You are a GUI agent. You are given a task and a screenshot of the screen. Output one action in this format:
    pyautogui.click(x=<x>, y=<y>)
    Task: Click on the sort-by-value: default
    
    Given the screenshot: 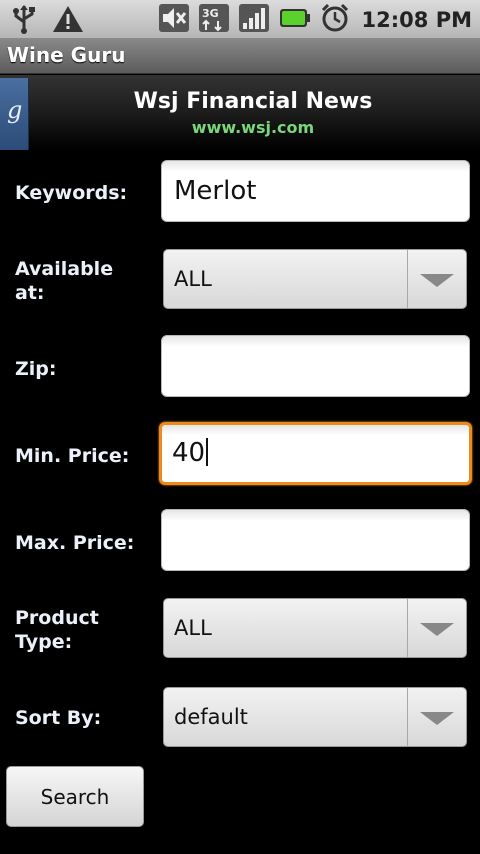 What is the action you would take?
    pyautogui.click(x=211, y=717)
    